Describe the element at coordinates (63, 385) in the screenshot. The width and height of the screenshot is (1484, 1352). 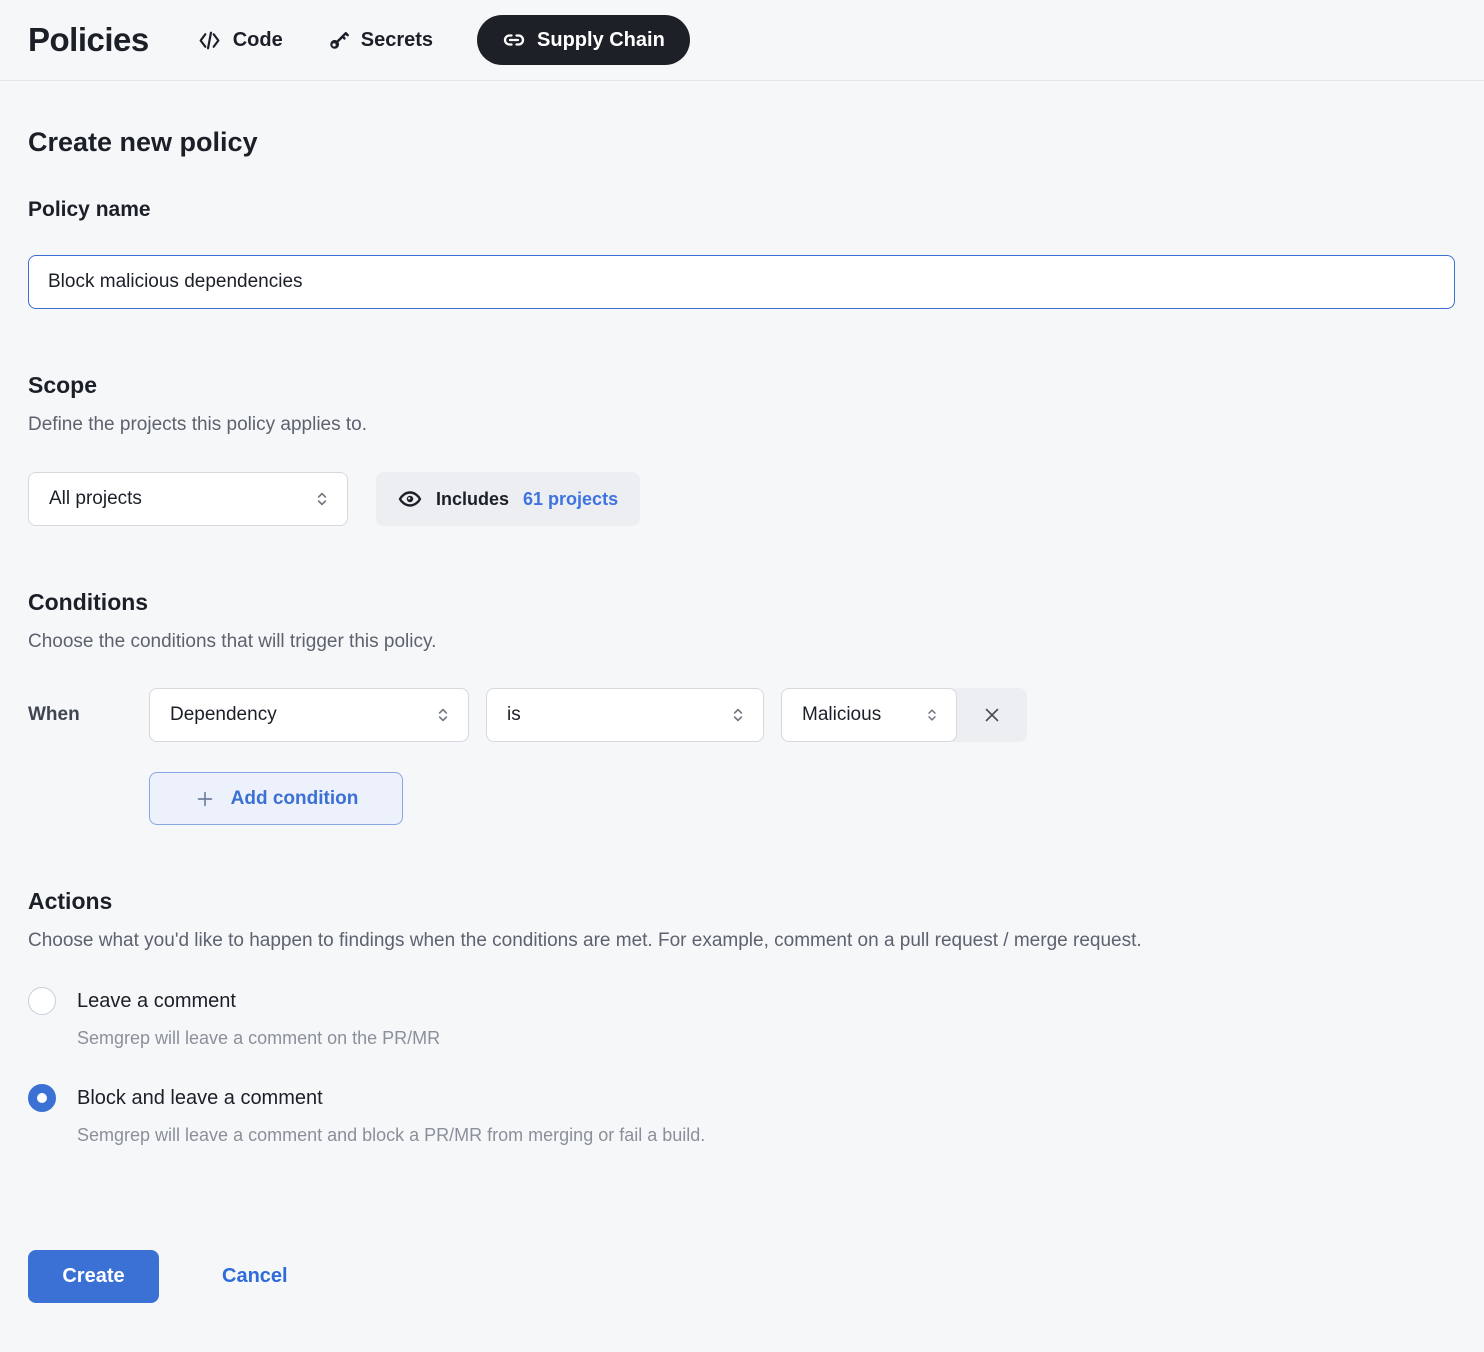
I see `scope-section-title: Scope` at that location.